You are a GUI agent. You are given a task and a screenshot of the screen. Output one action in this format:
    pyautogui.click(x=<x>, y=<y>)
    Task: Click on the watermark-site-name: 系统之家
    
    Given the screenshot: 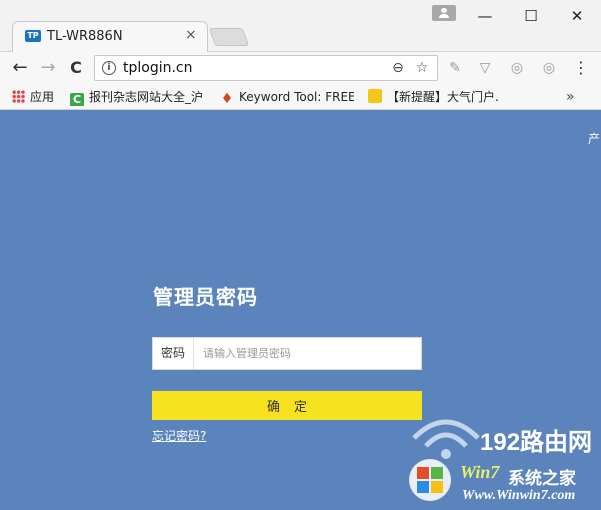 What is the action you would take?
    pyautogui.click(x=542, y=479)
    